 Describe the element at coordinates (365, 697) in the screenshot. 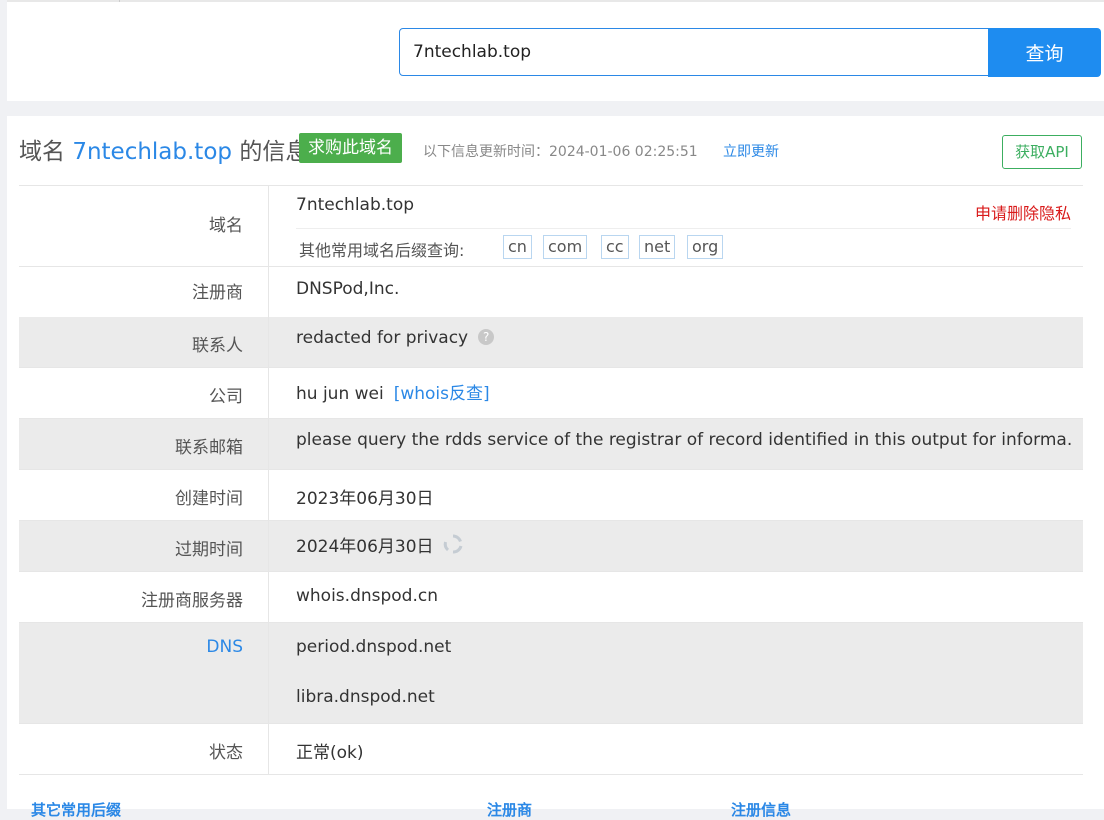

I see `dns-value-2: libra.dnspod.net` at that location.